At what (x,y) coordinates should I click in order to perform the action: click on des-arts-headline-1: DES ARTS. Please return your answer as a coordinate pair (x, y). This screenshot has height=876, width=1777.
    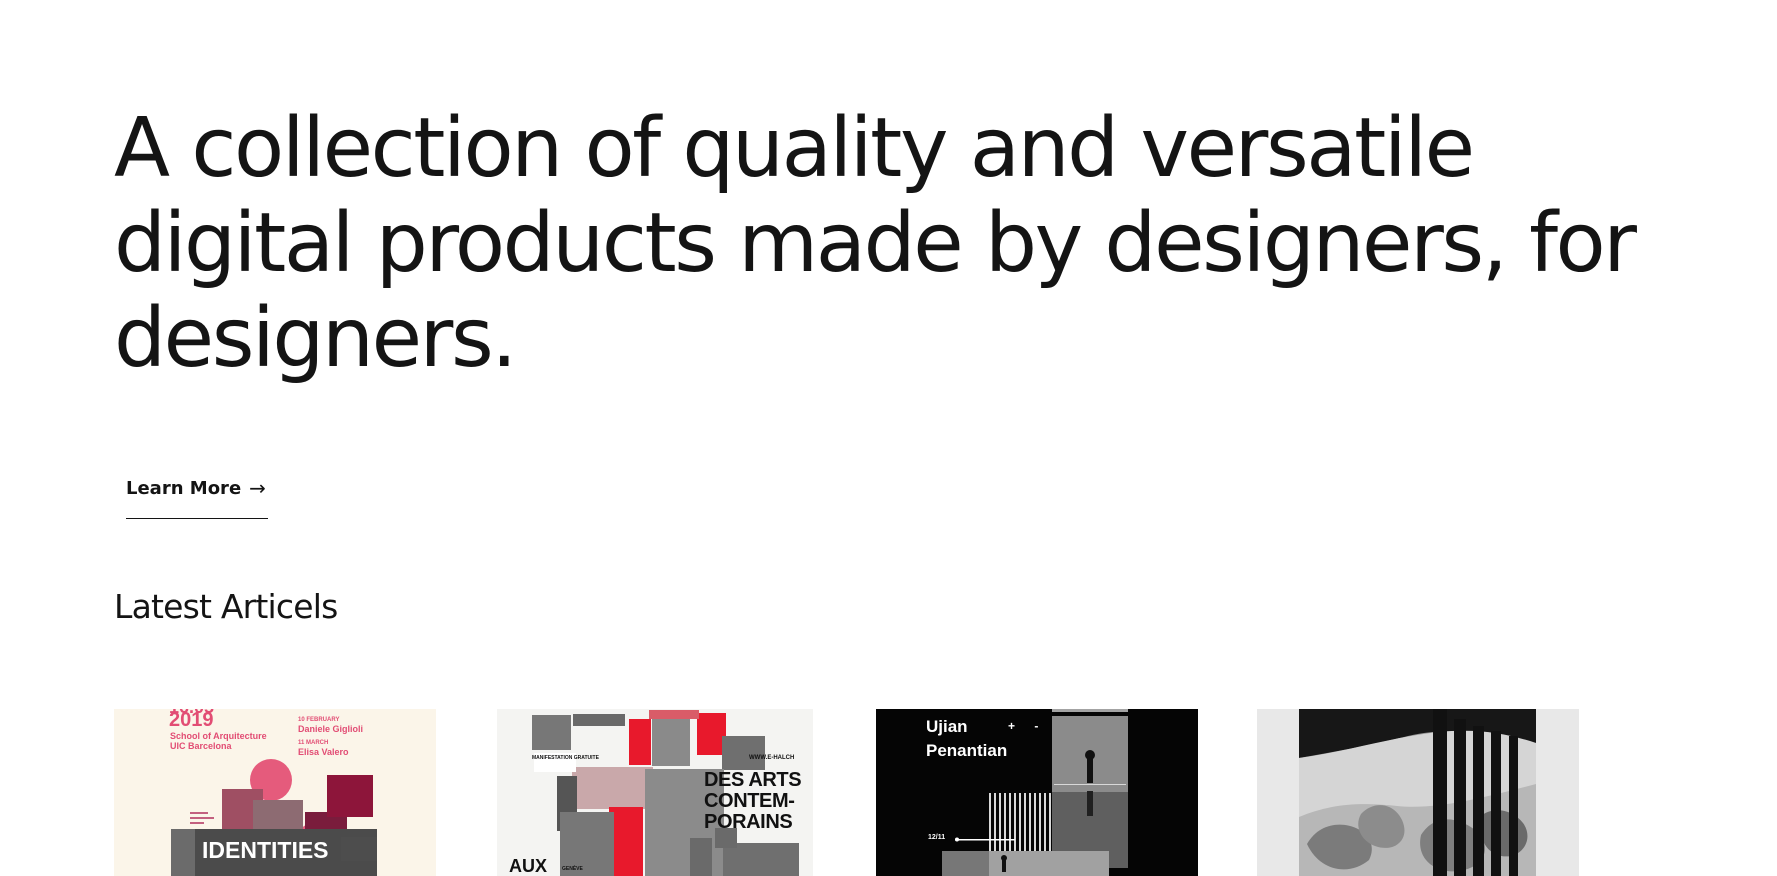
    Looking at the image, I should click on (753, 780).